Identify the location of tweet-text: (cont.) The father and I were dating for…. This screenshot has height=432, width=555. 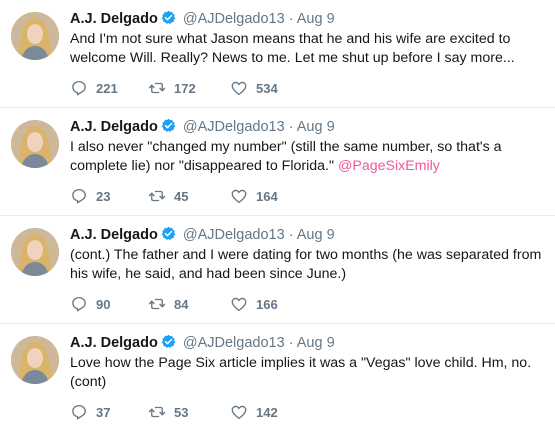
(309, 265).